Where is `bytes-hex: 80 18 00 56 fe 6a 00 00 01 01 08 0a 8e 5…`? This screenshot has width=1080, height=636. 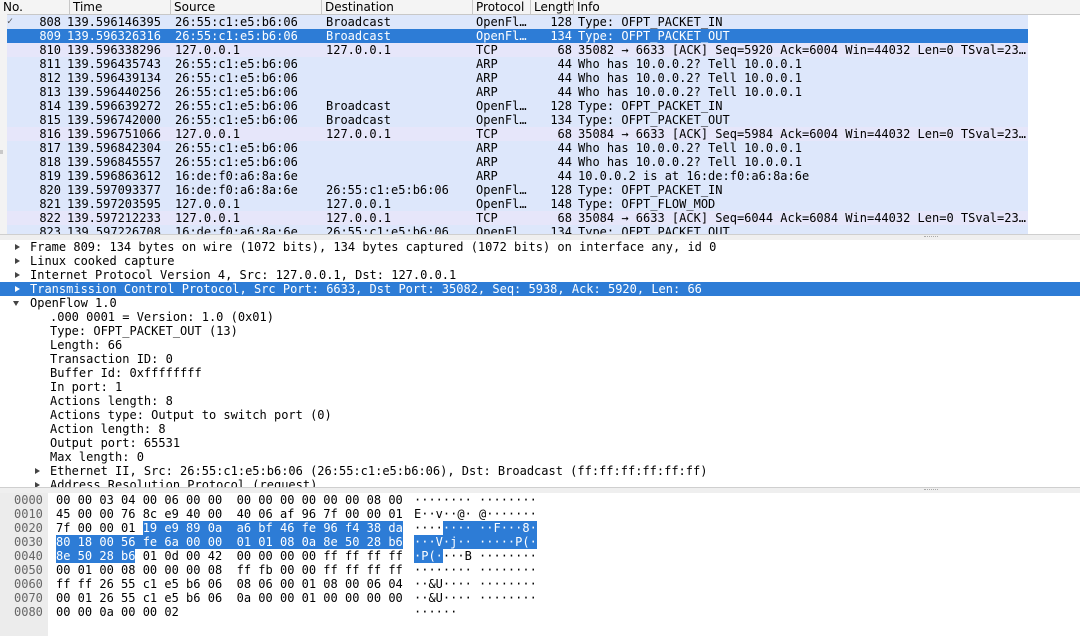 bytes-hex: 80 18 00 56 fe 6a 00 00 01 01 08 0a 8e 5… is located at coordinates (229, 542).